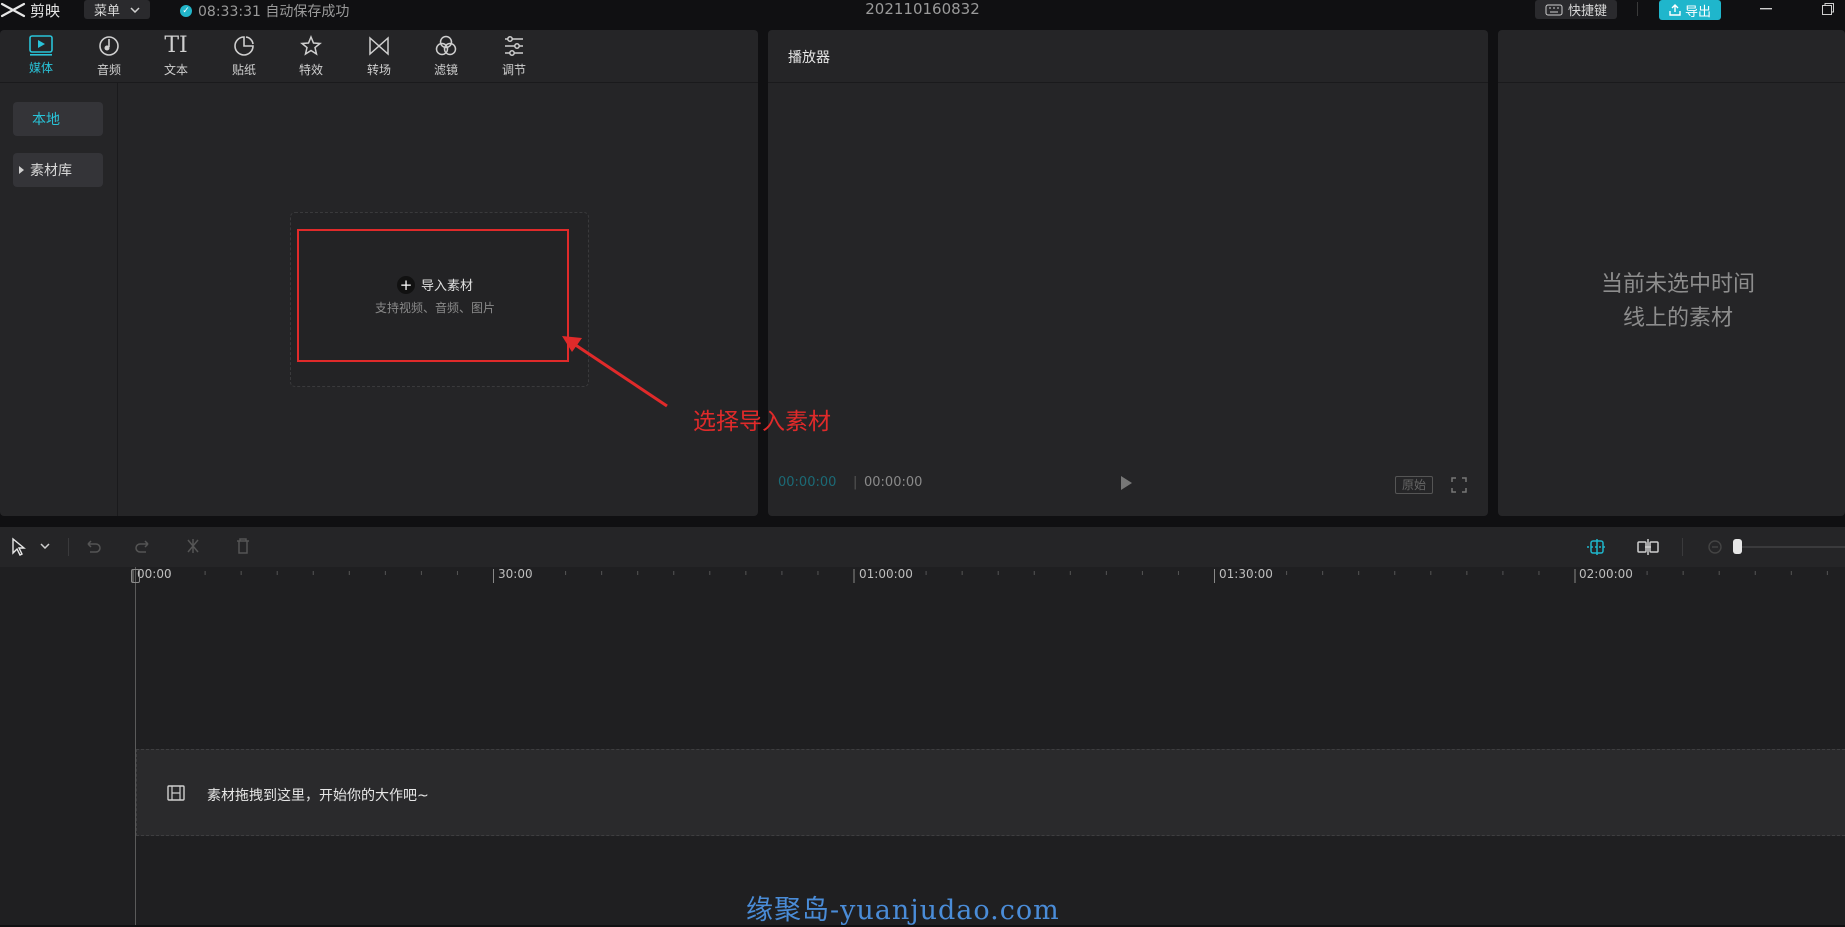 The height and width of the screenshot is (927, 1845). What do you see at coordinates (45, 10) in the screenshot?
I see `app-name: 剪映` at bounding box center [45, 10].